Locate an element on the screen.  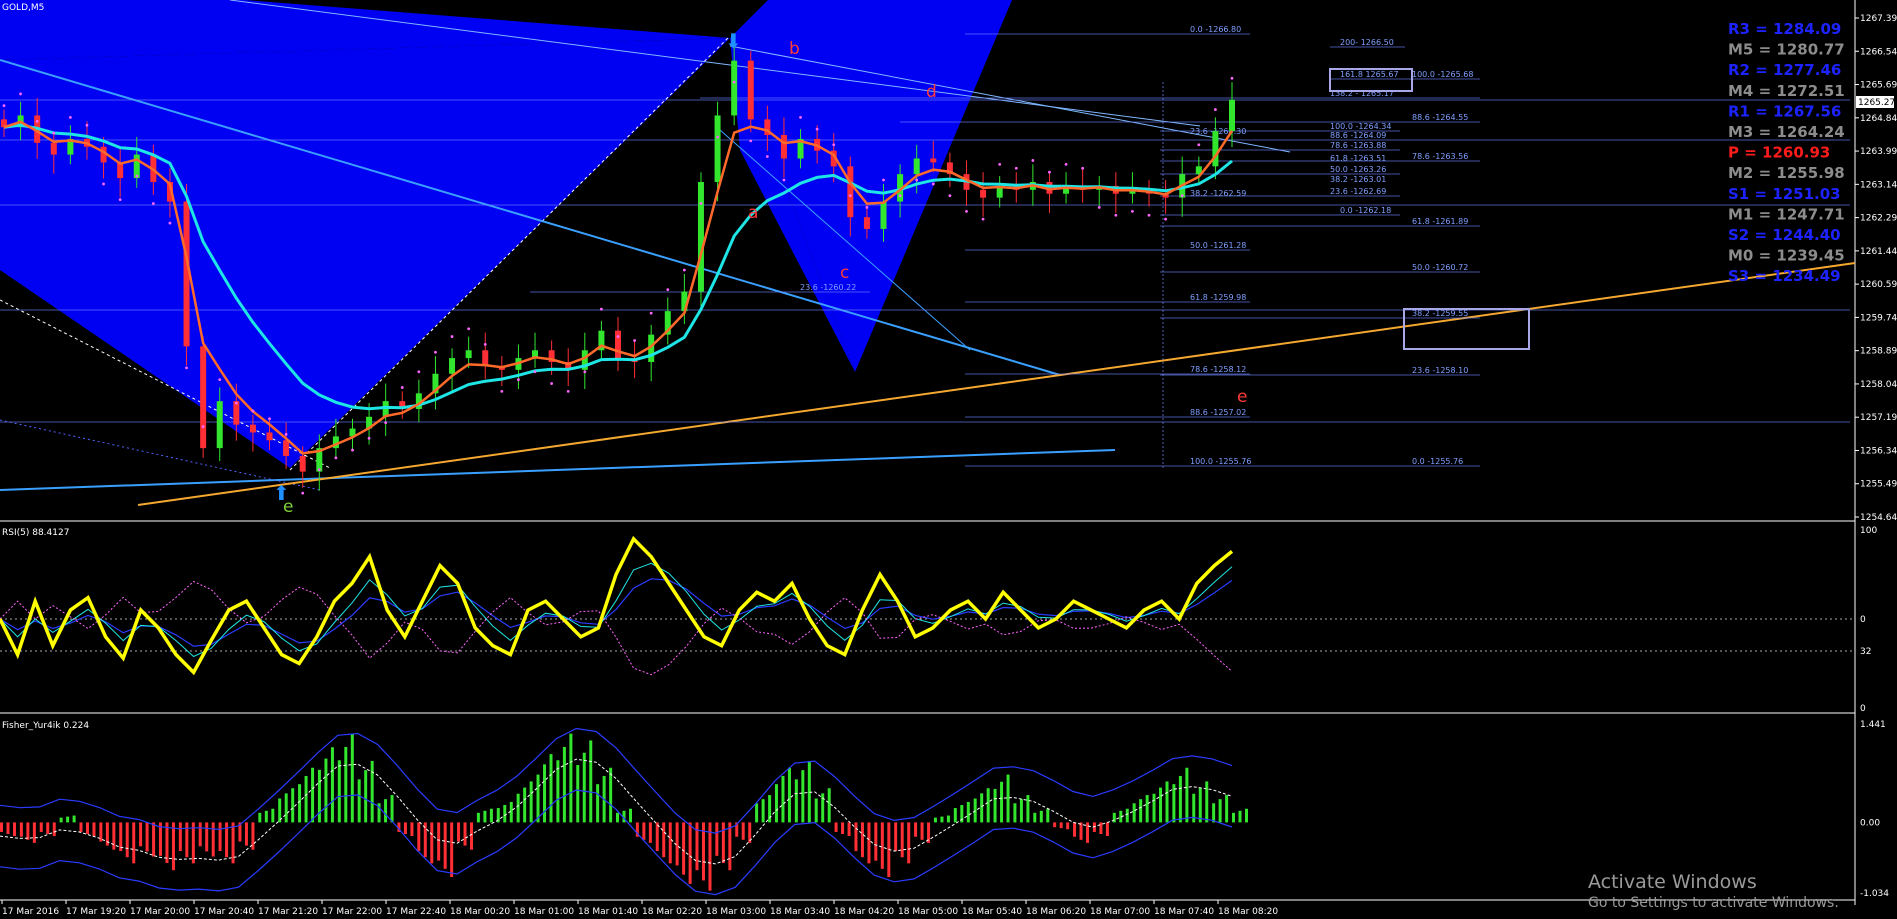
time-tick-label: 17 Mar 20:40 is located at coordinates (224, 912).